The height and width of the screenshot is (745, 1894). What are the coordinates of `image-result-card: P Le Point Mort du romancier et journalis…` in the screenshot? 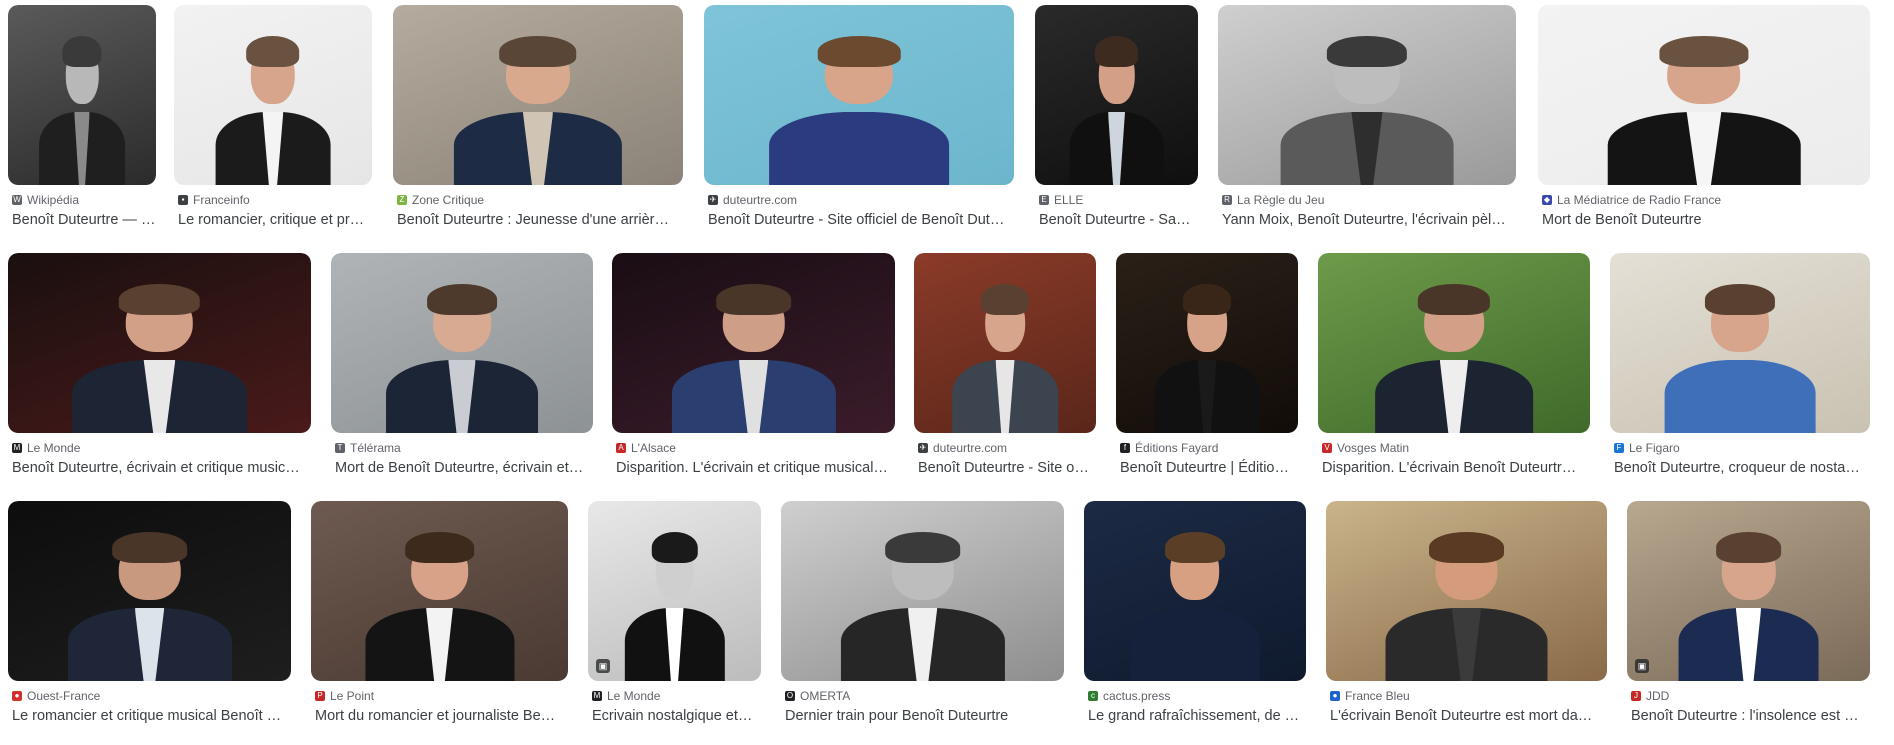 It's located at (439, 613).